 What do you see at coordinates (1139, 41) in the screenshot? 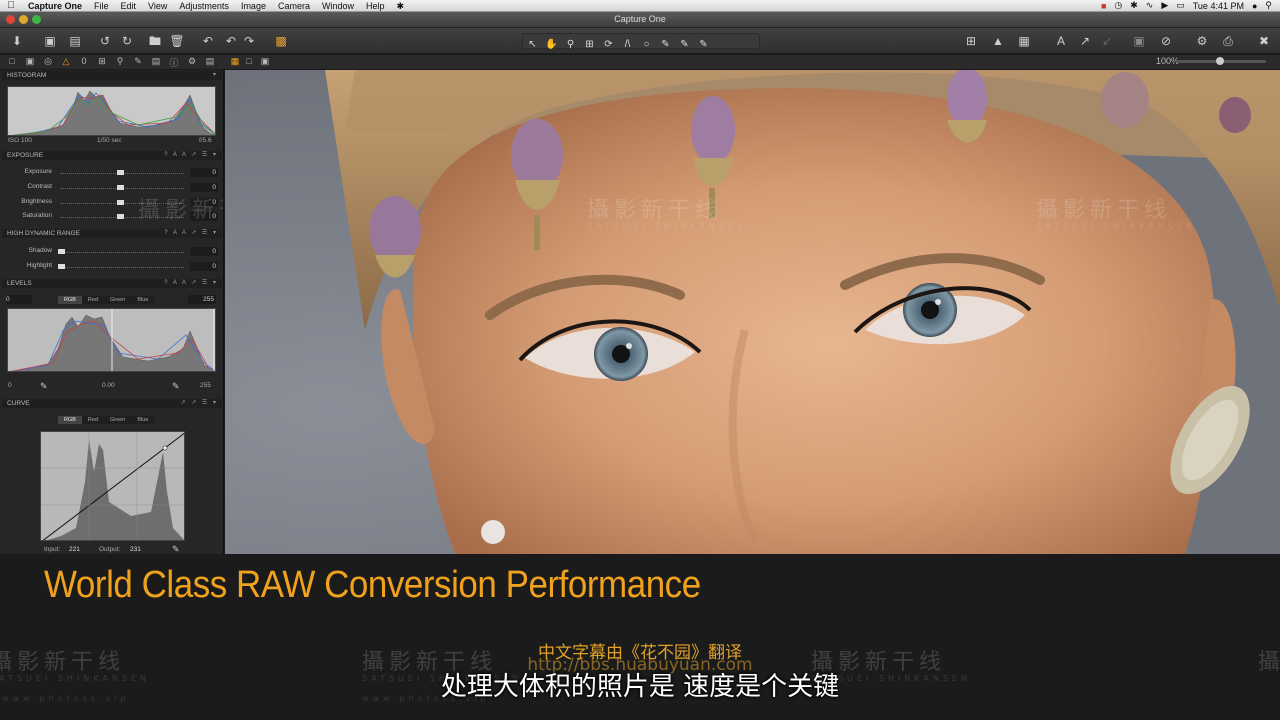
I see `camera-icon: ▣` at bounding box center [1139, 41].